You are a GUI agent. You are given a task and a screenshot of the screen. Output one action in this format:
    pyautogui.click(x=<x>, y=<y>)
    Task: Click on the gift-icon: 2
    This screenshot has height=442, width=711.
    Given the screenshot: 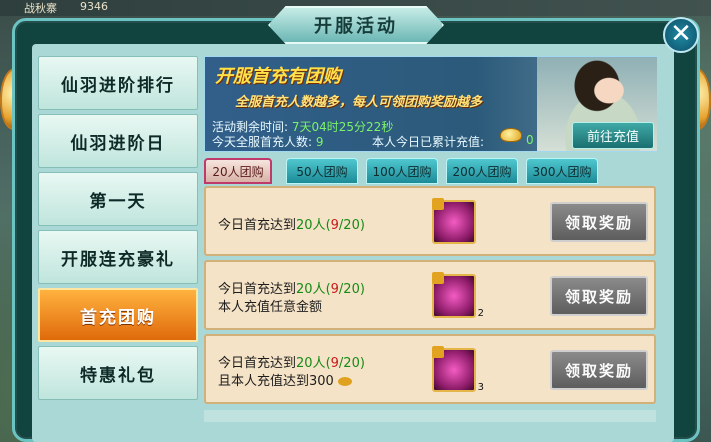 What is the action you would take?
    pyautogui.click(x=458, y=295)
    